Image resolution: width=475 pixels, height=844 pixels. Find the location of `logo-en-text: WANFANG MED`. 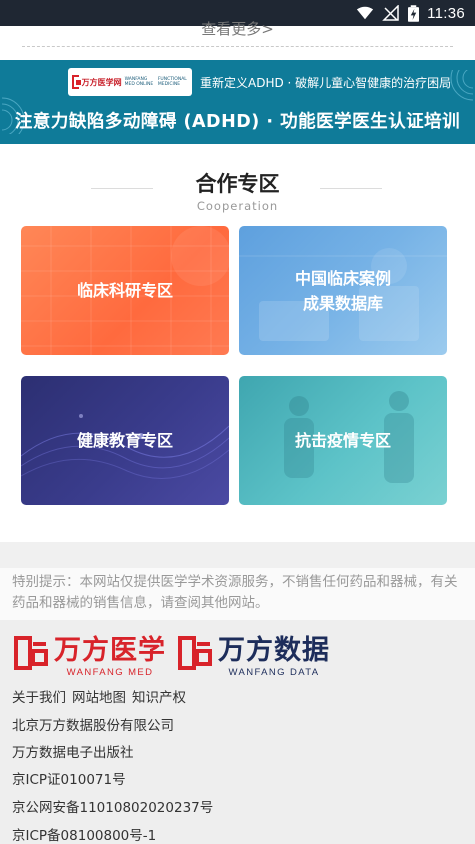

logo-en-text: WANFANG MED is located at coordinates (110, 672).